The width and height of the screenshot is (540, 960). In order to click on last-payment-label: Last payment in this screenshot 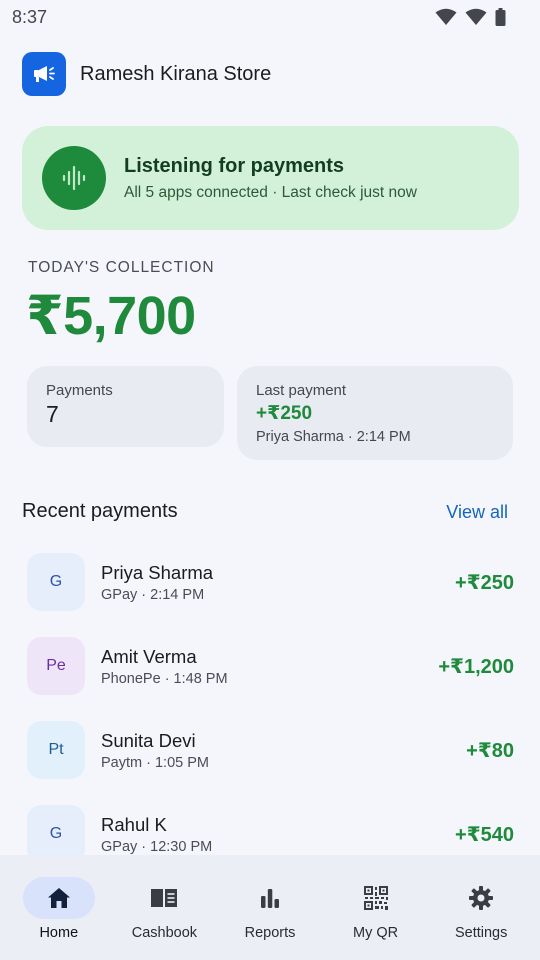, I will do `click(301, 390)`.